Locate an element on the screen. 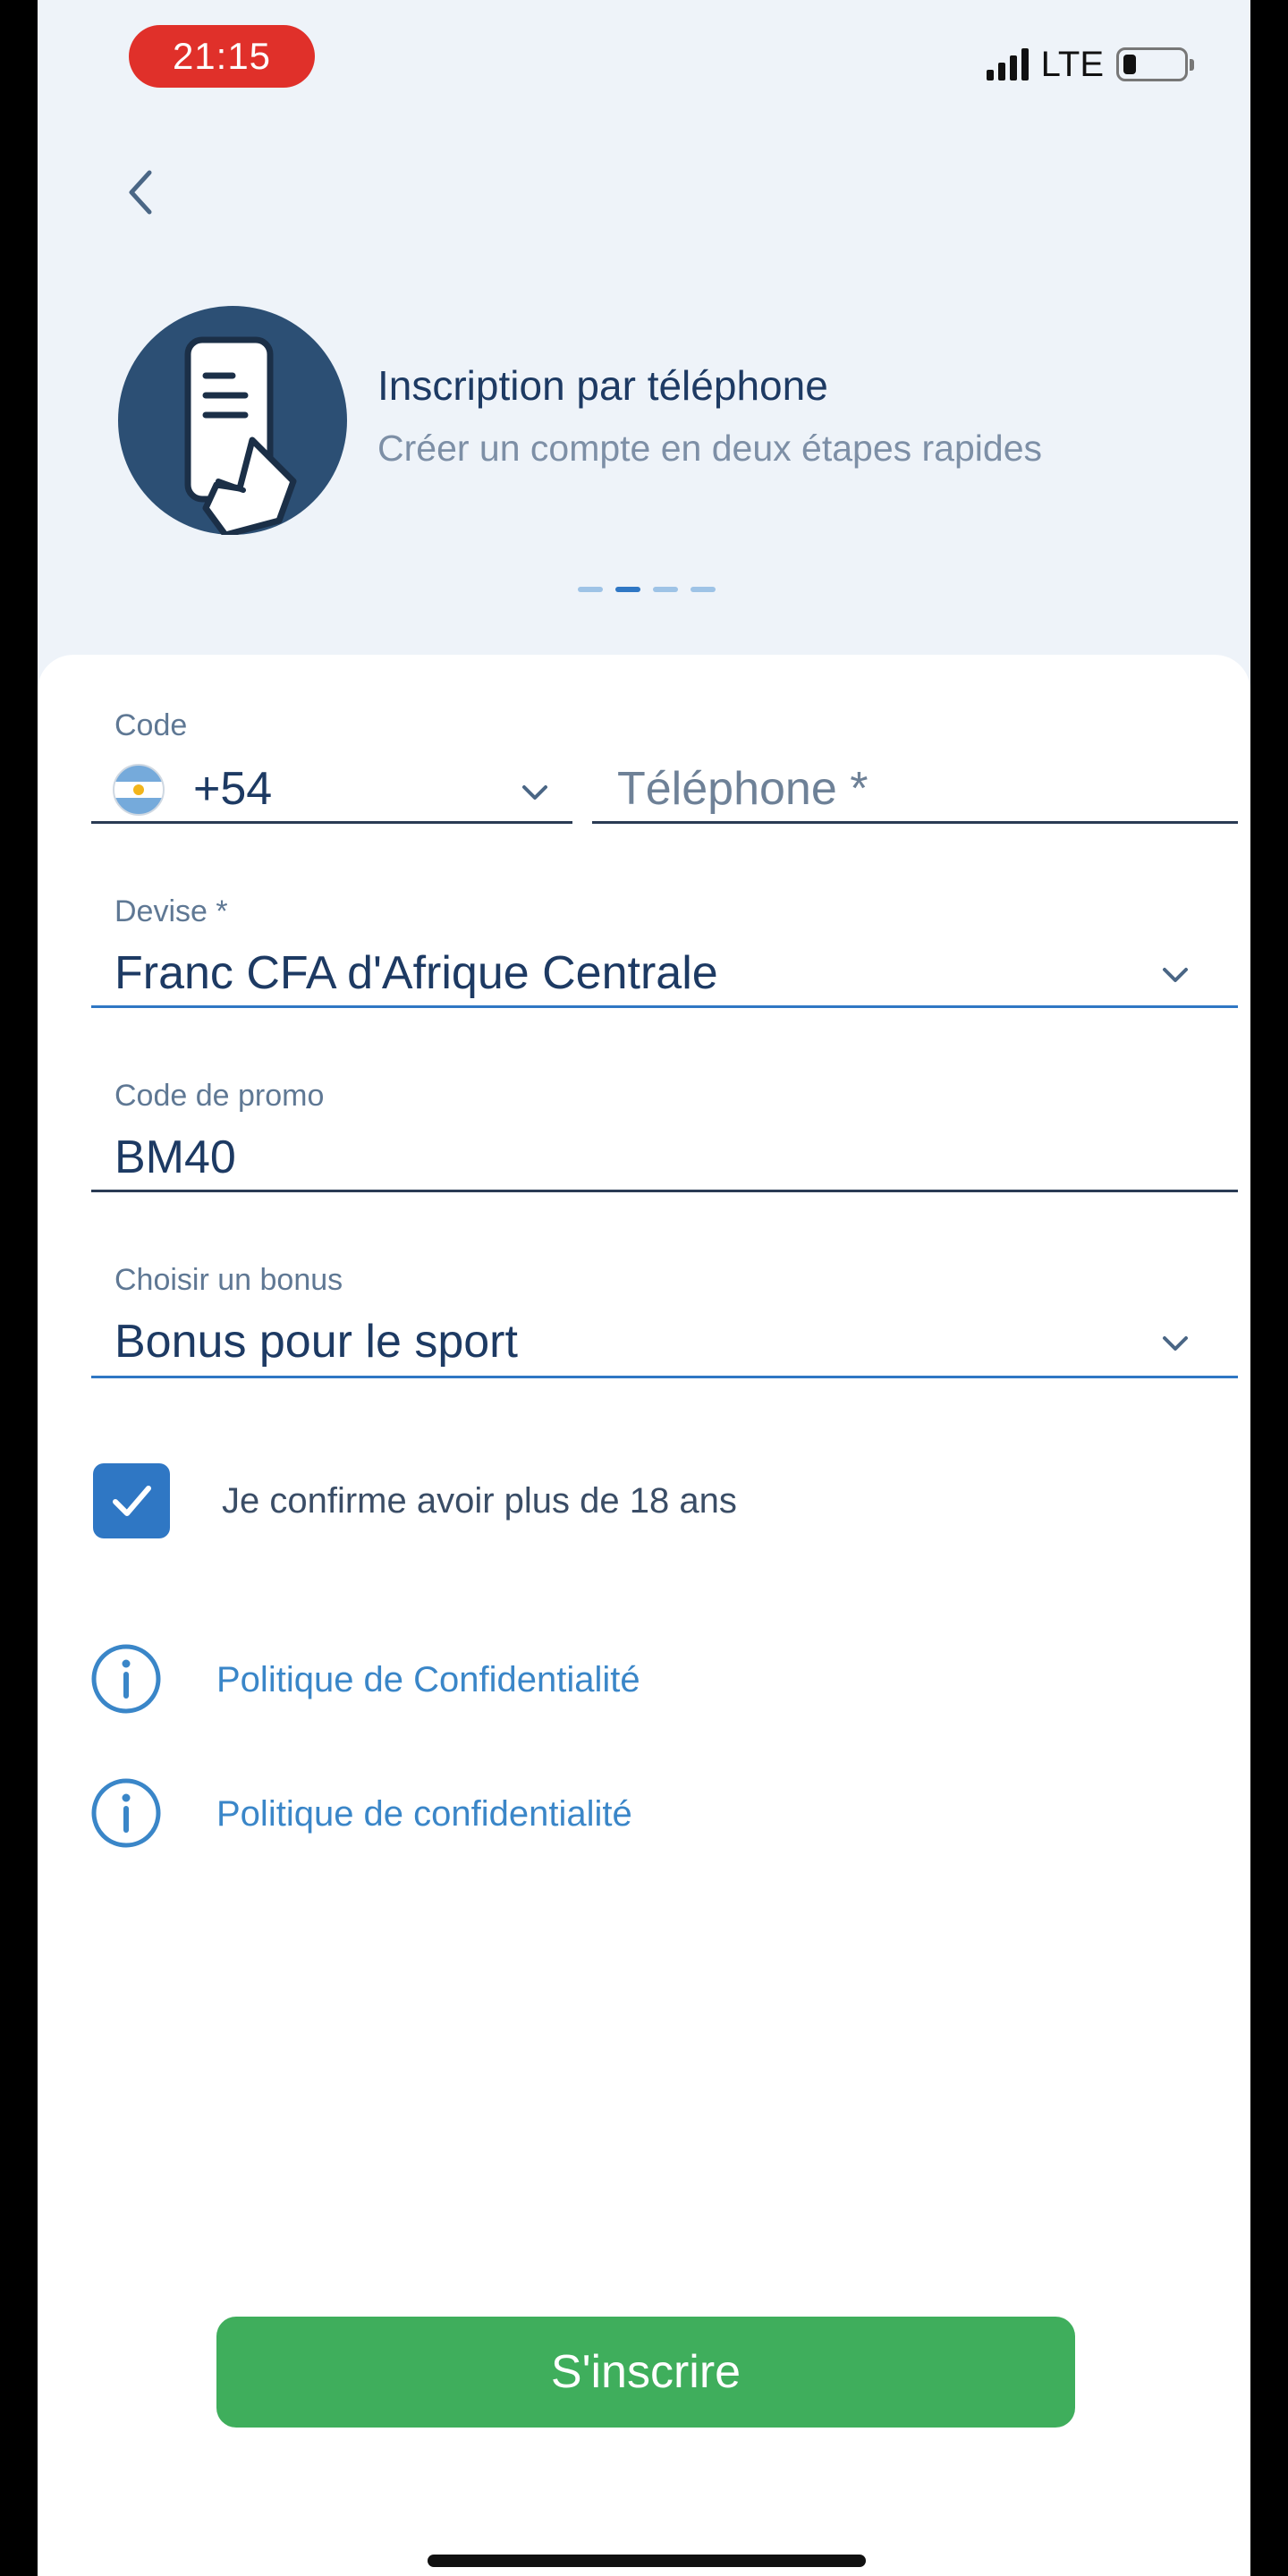 The height and width of the screenshot is (2576, 1288). promo-code-input: BM40 is located at coordinates (175, 1157).